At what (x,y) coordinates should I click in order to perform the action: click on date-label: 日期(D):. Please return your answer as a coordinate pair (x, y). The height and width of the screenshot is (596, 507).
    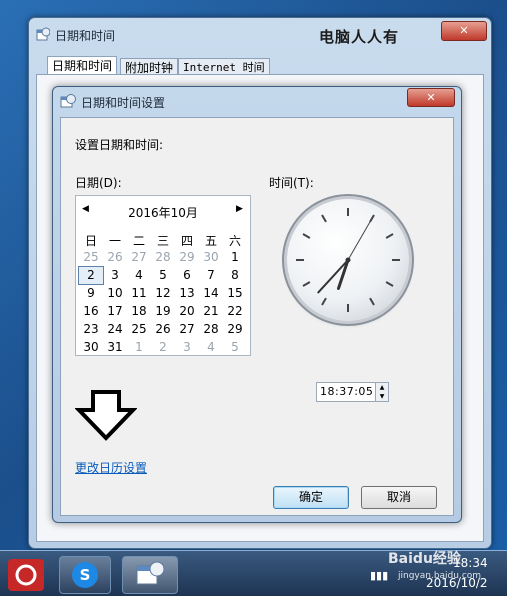
    Looking at the image, I should click on (98, 183).